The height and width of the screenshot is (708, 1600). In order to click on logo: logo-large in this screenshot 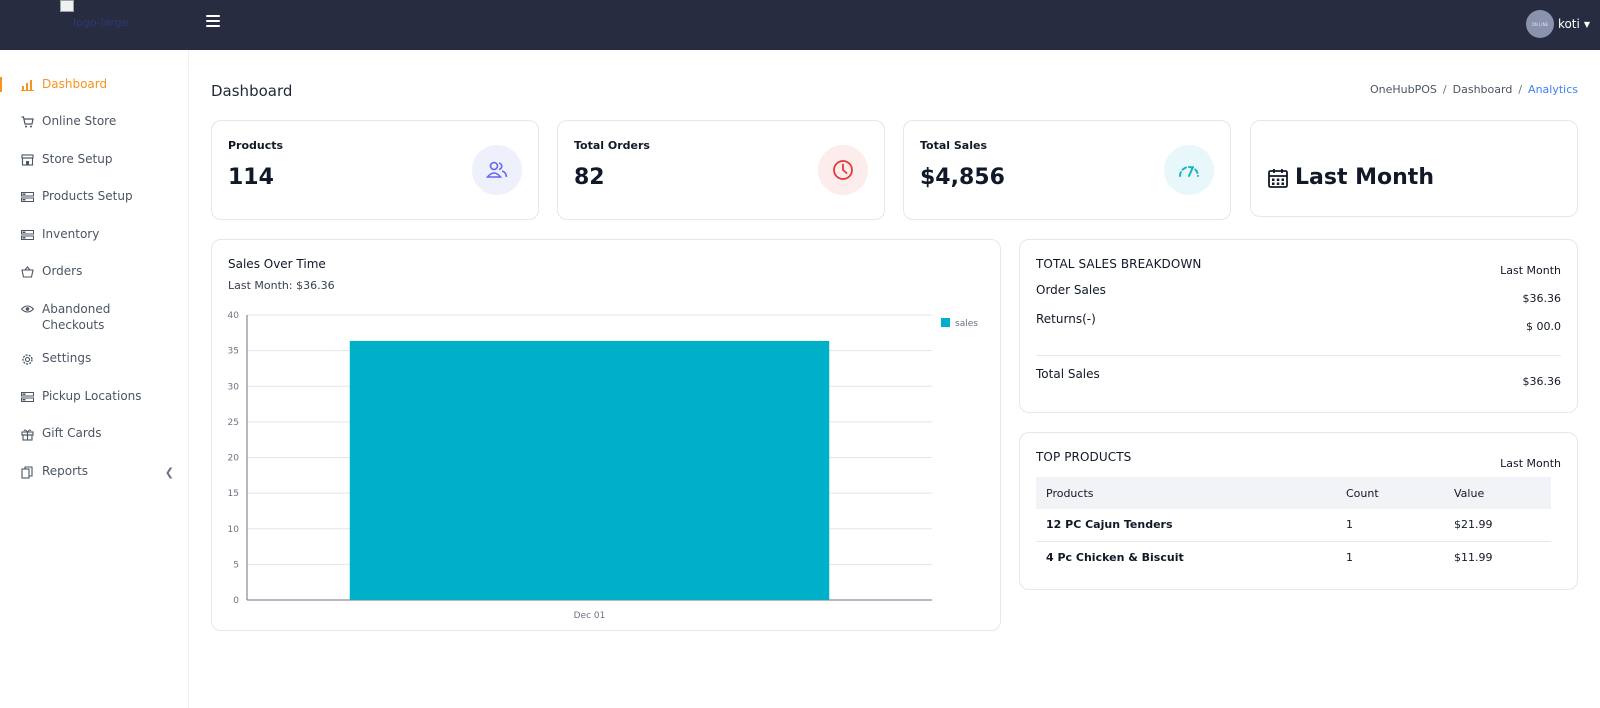, I will do `click(100, 15)`.